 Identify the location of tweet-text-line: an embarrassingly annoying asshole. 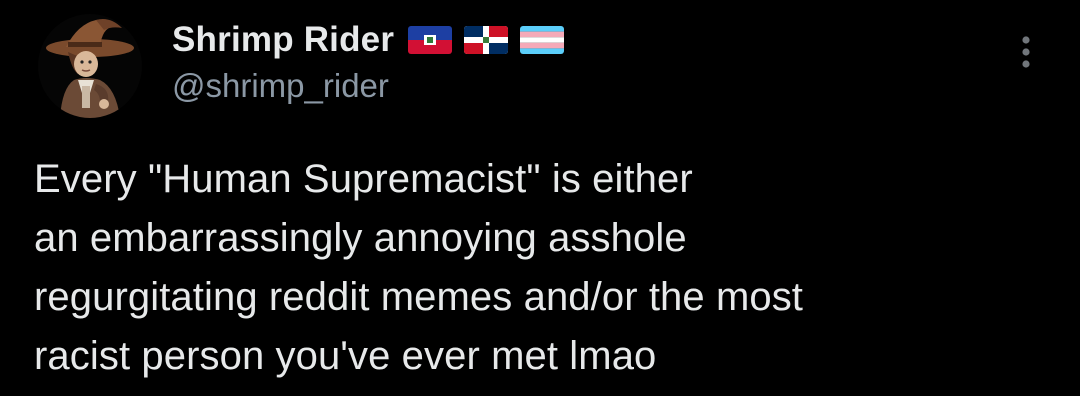
(360, 238).